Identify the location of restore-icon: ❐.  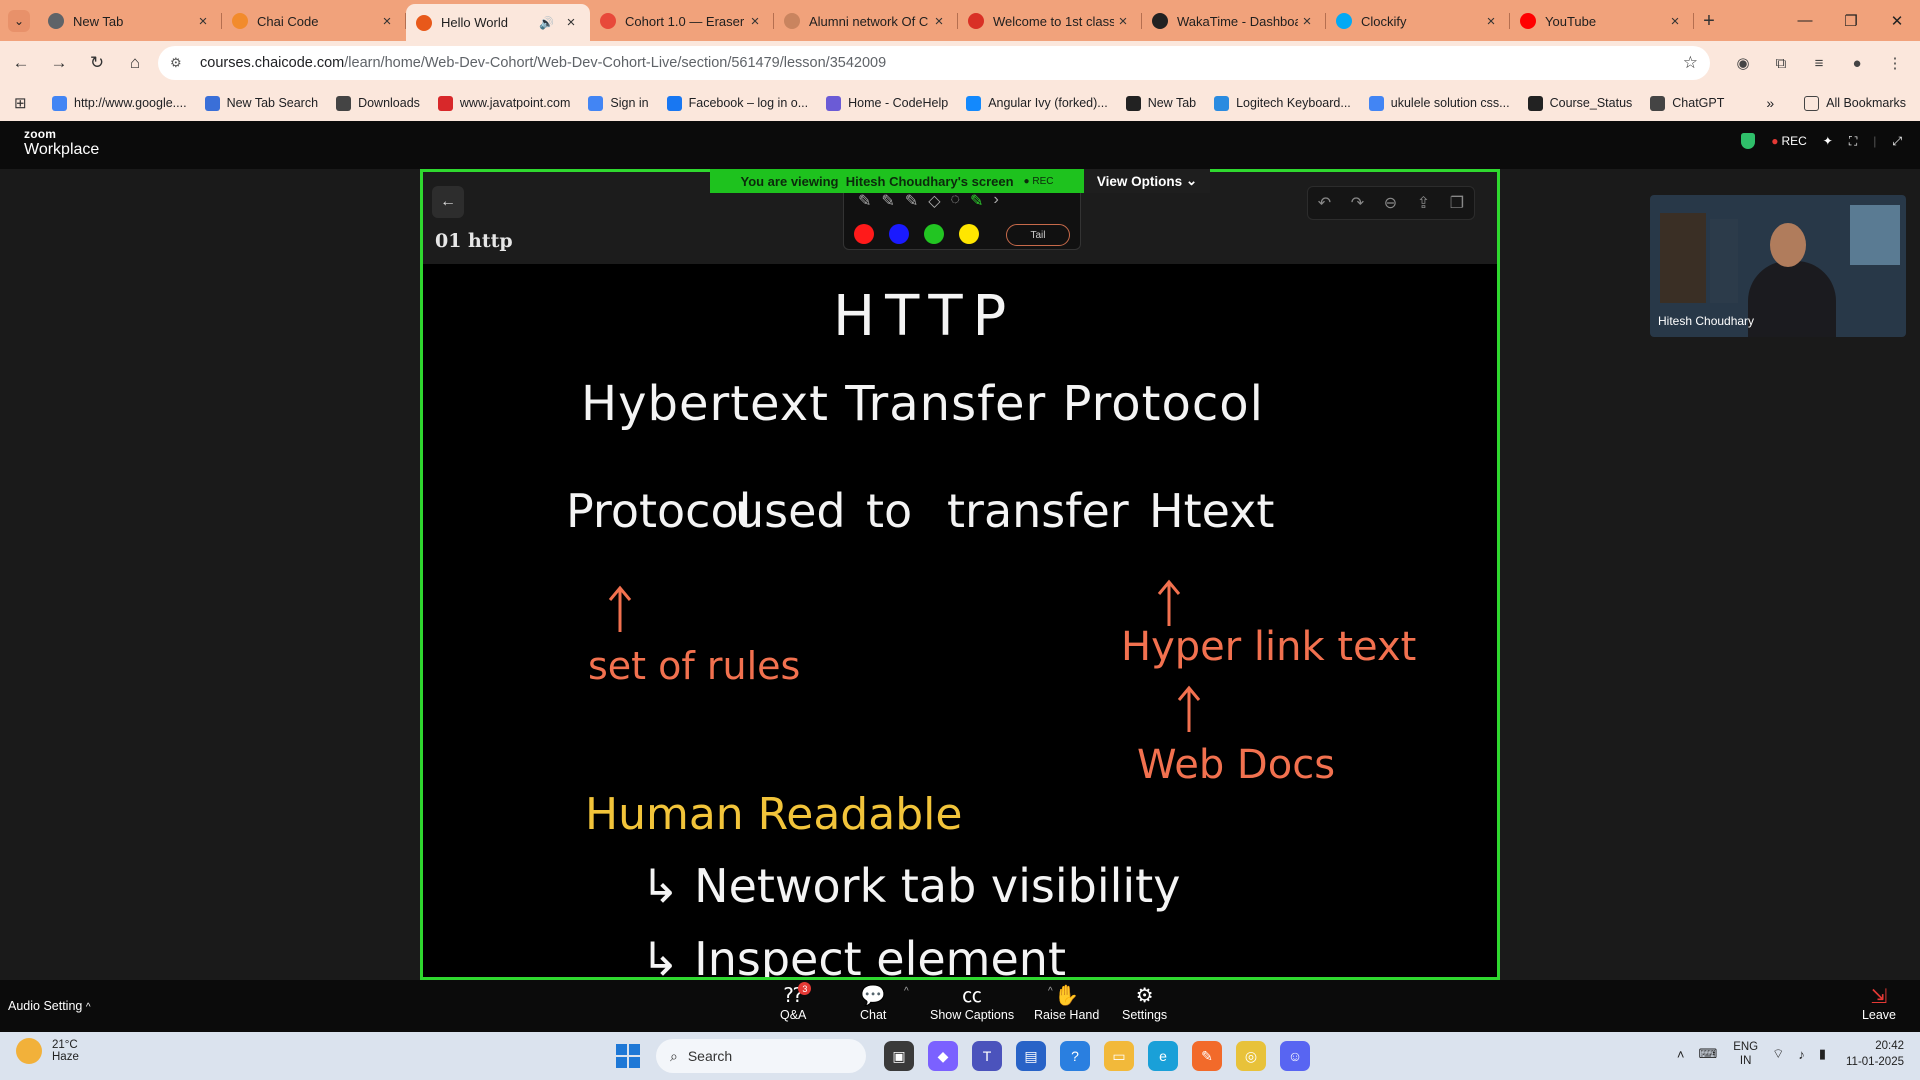
(1851, 20).